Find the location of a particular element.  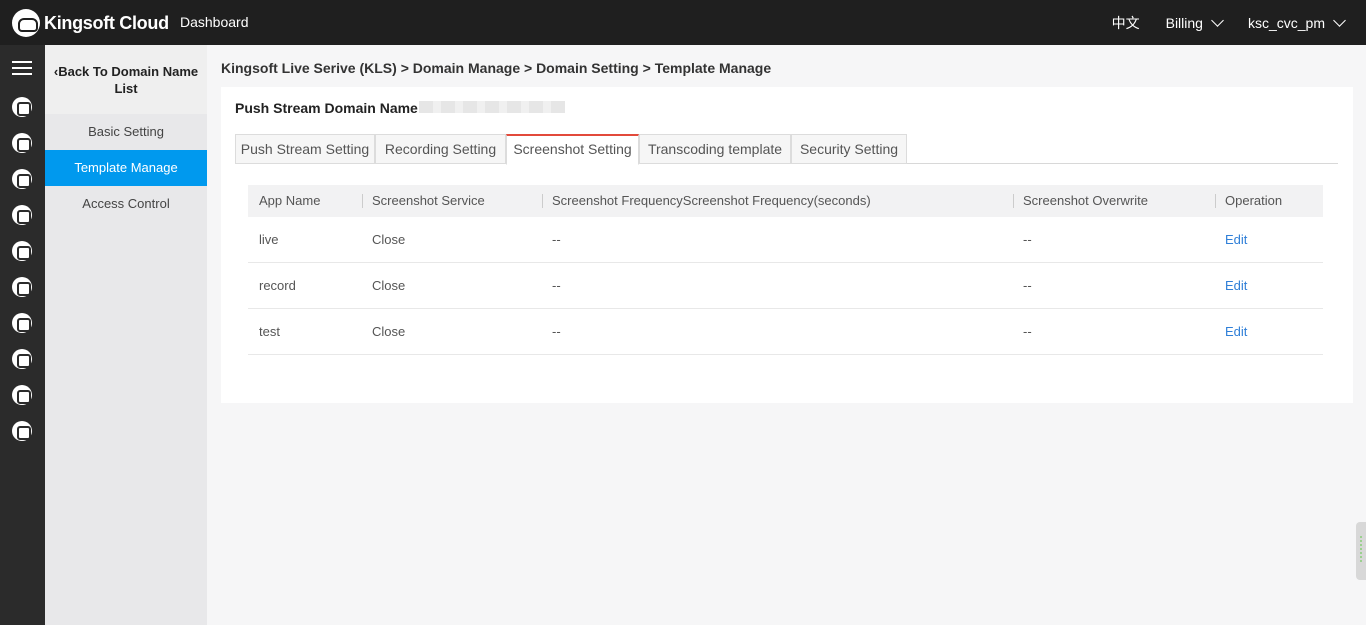

domain-name-label: Push Stream Domain Name: is located at coordinates (329, 108).